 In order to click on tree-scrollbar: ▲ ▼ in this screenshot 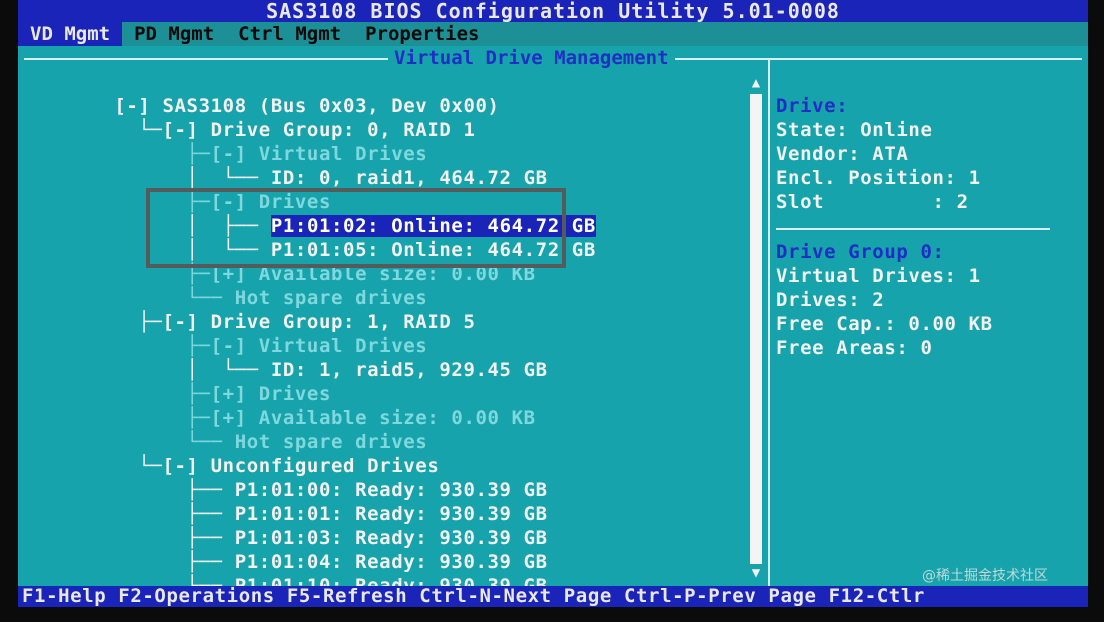, I will do `click(756, 329)`.